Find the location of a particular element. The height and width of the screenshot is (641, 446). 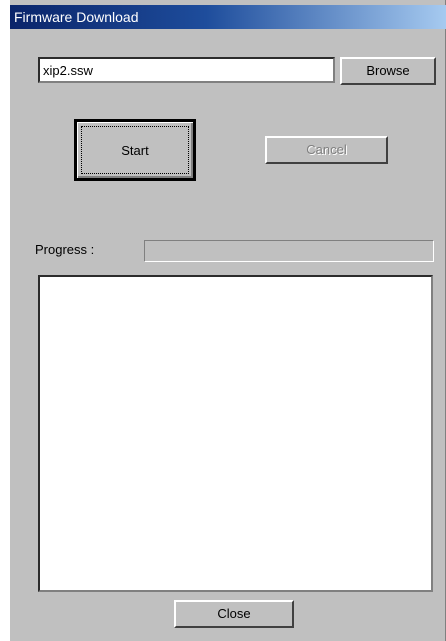

progress-label: Progress : is located at coordinates (65, 249).